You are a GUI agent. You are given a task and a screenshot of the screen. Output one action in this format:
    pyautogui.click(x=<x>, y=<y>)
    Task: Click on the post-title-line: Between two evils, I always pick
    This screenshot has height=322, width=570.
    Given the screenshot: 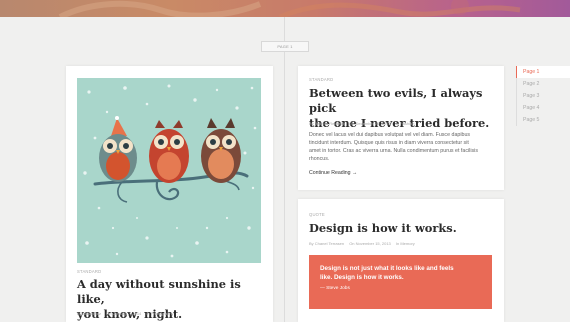 What is the action you would take?
    pyautogui.click(x=406, y=101)
    